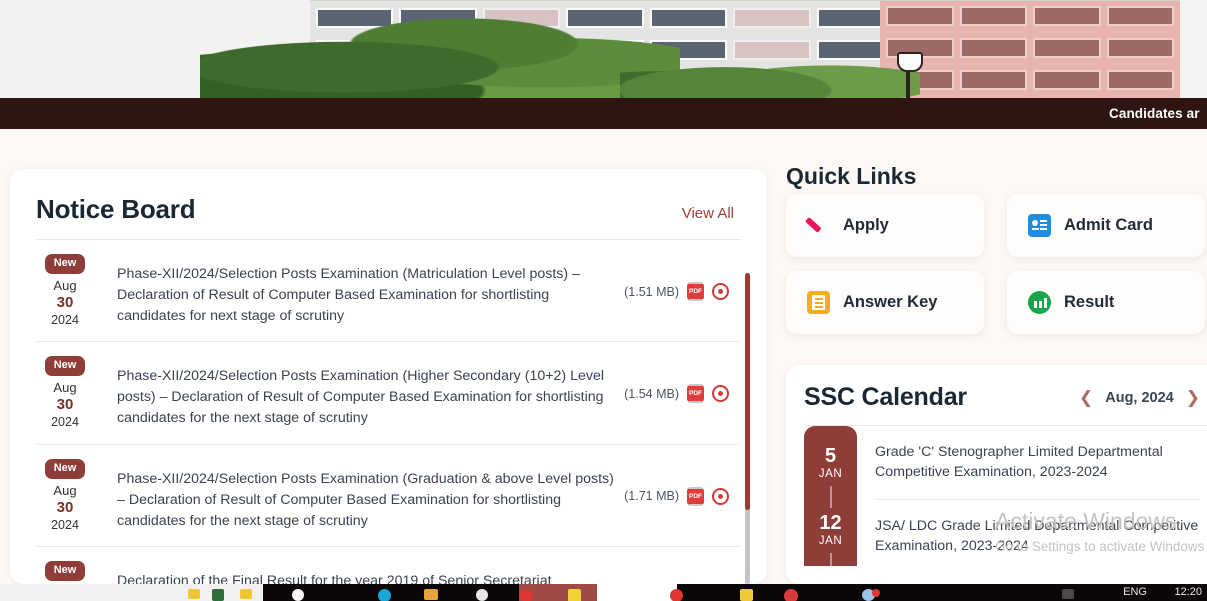 This screenshot has width=1207, height=601. I want to click on notice-board-scrollbar, so click(747, 428).